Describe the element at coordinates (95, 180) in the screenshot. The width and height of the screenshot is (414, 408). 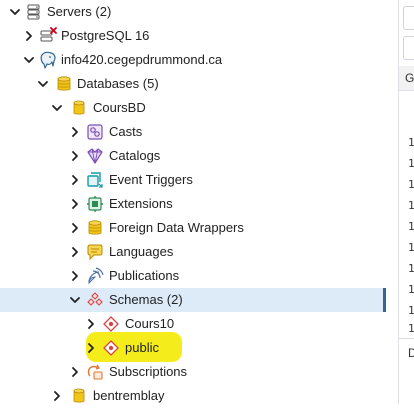
I see `event-trigger-icon` at that location.